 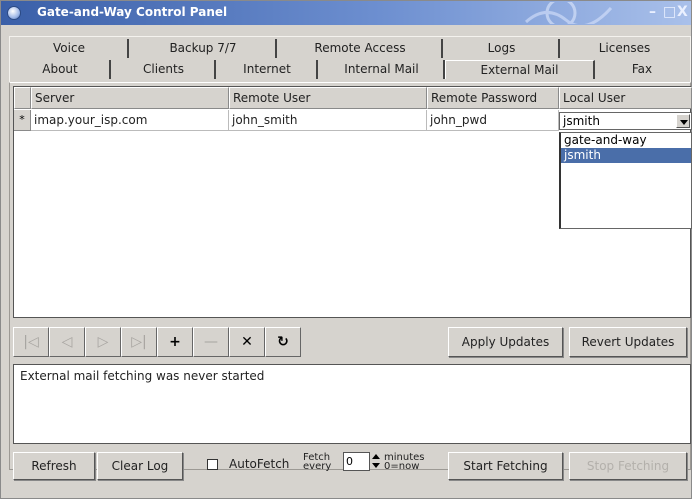 I want to click on tab-remote-access: Remote Access, so click(x=361, y=48).